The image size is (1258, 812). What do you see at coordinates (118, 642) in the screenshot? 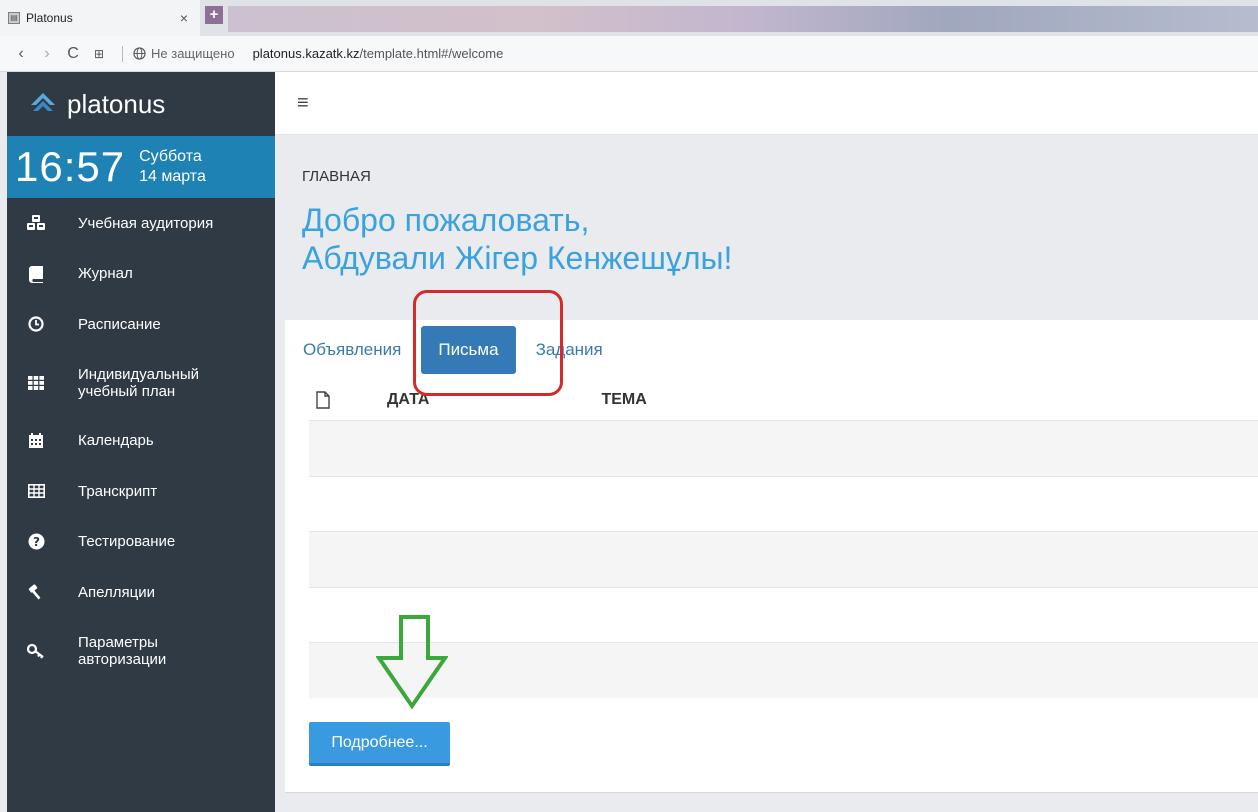
I see `label-line-1: Параметры` at bounding box center [118, 642].